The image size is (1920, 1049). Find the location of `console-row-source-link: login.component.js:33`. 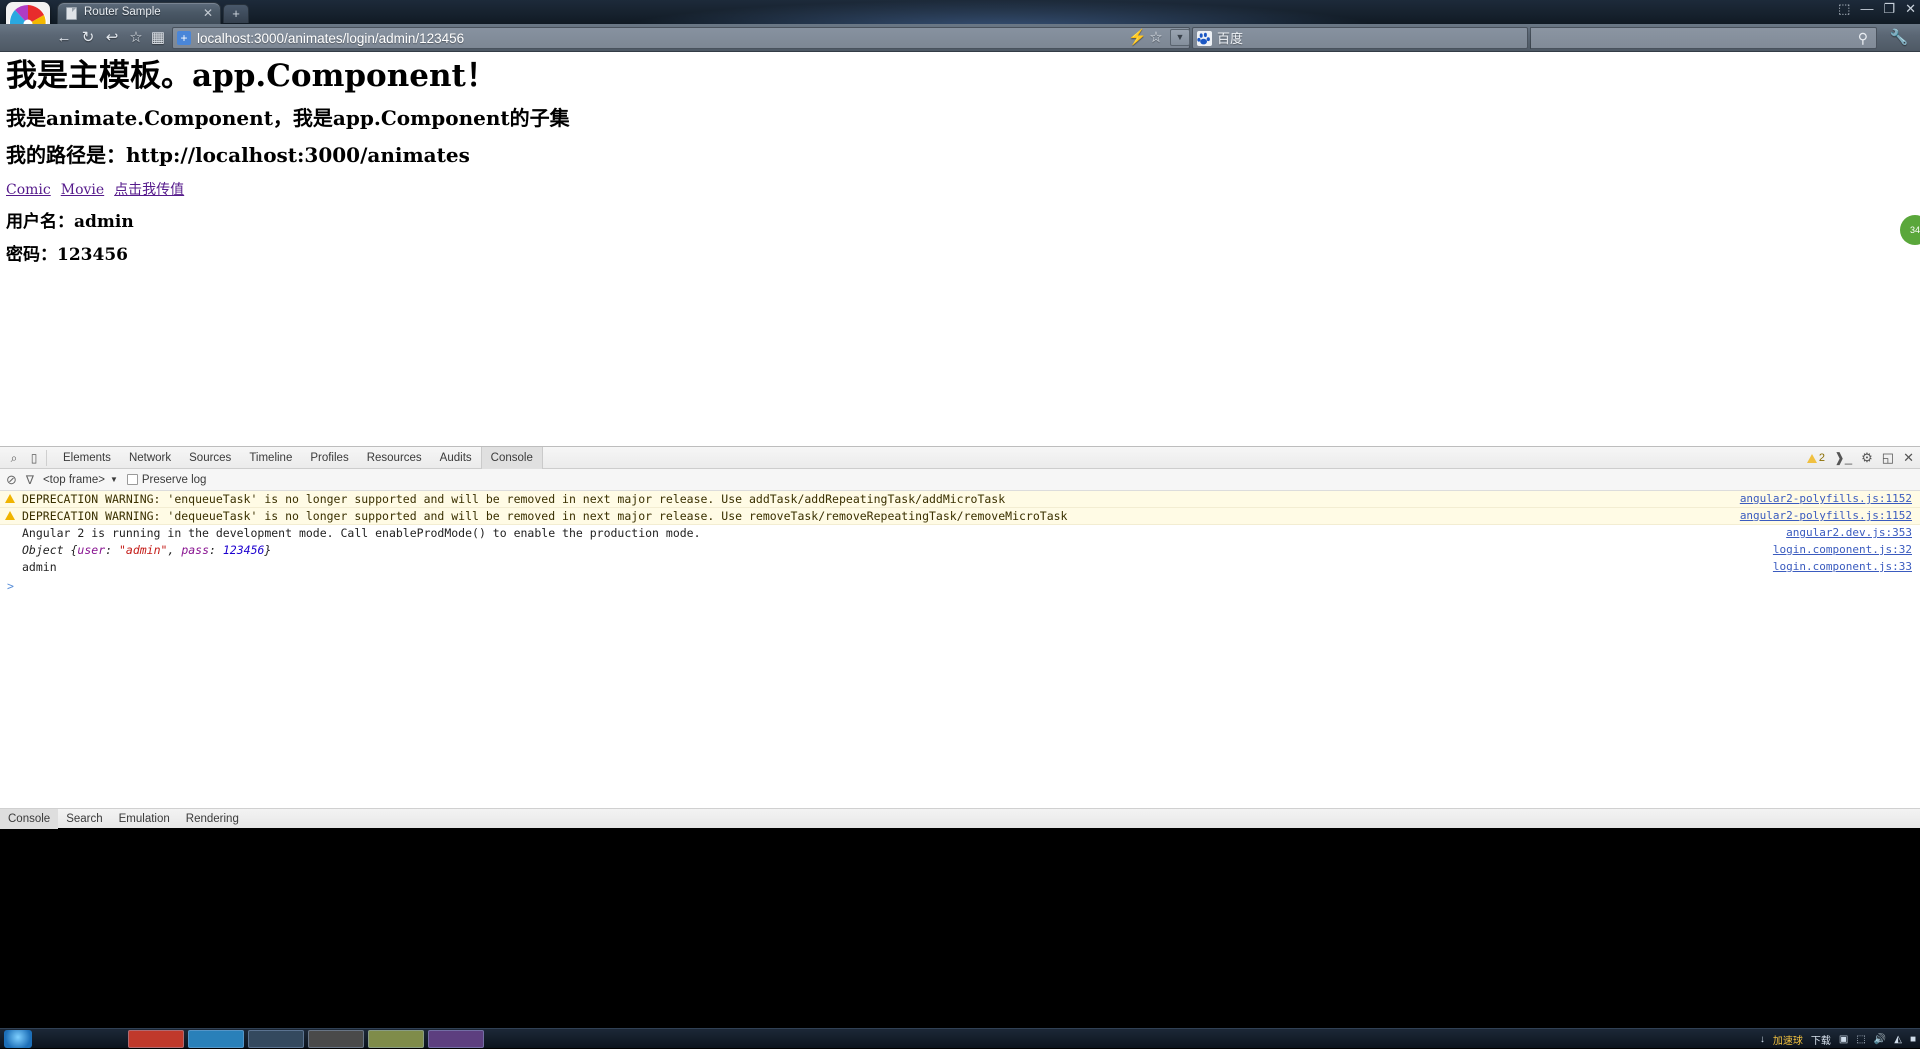

console-row-source-link: login.component.js:33 is located at coordinates (1842, 567).